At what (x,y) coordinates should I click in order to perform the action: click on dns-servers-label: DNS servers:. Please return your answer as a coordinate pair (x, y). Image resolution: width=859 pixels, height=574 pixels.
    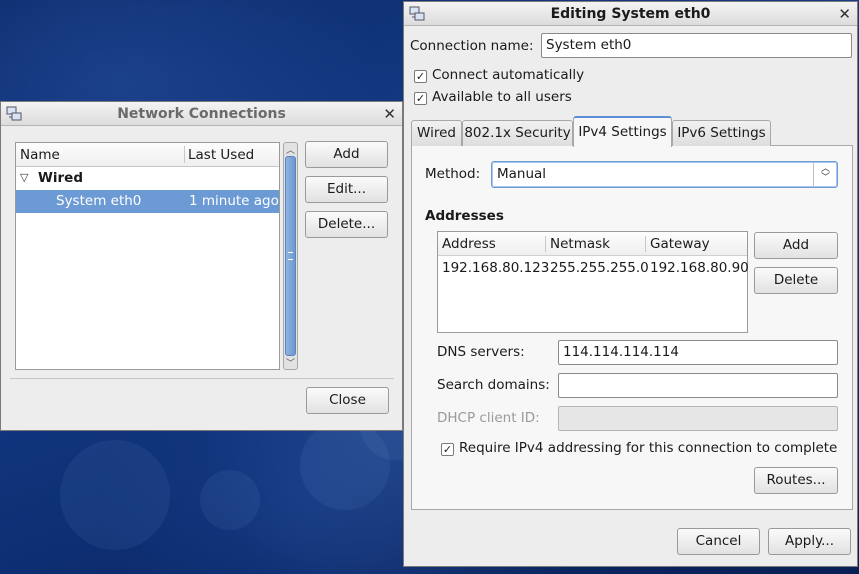
    Looking at the image, I should click on (481, 352).